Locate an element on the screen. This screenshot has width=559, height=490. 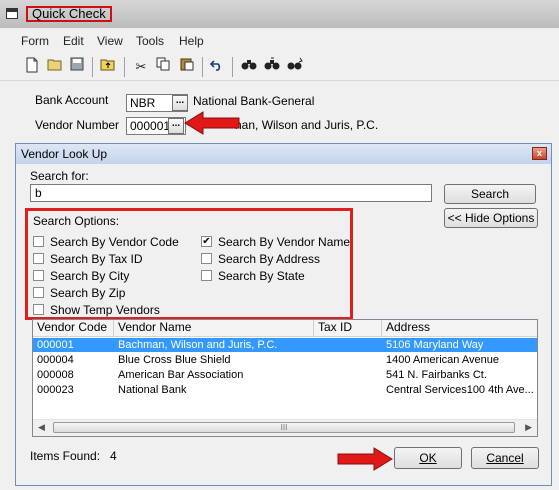
option-zip: Search By Zip is located at coordinates (113, 293).